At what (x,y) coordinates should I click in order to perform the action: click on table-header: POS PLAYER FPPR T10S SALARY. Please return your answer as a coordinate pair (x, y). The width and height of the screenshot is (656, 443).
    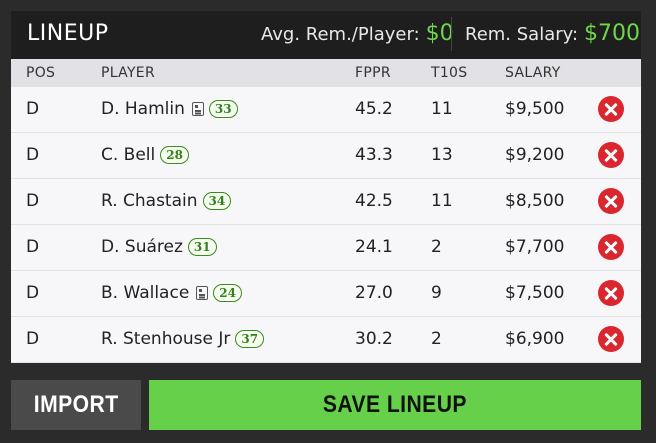
    Looking at the image, I should click on (326, 73).